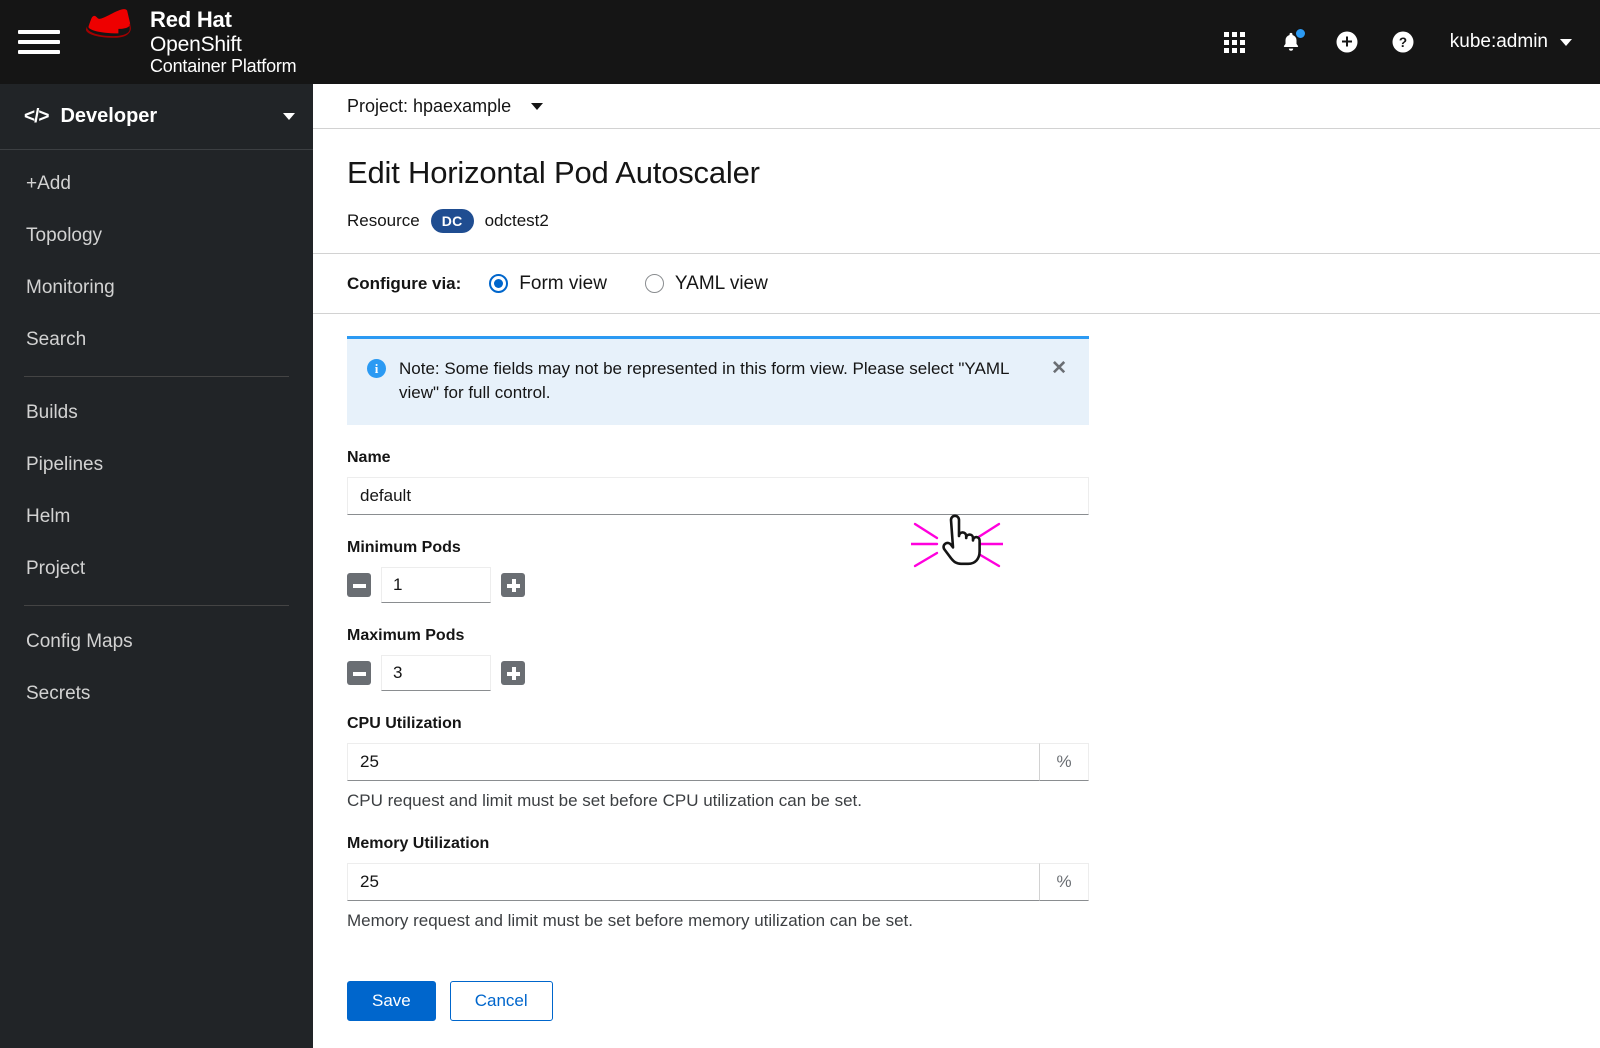 The height and width of the screenshot is (1048, 1600). What do you see at coordinates (156, 413) in the screenshot?
I see `sidebar-item-builds: Builds` at bounding box center [156, 413].